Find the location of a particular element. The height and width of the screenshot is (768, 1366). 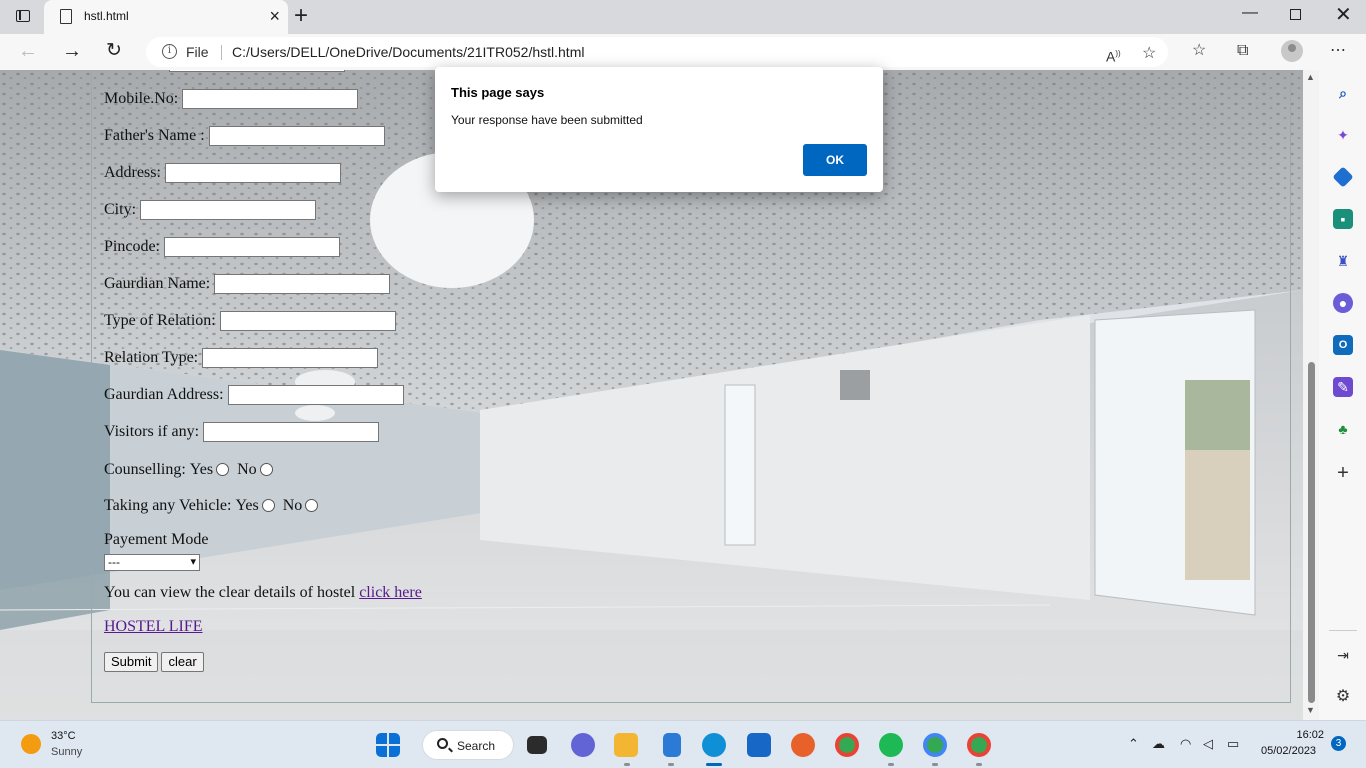

chrome-icon is located at coordinates (847, 745).